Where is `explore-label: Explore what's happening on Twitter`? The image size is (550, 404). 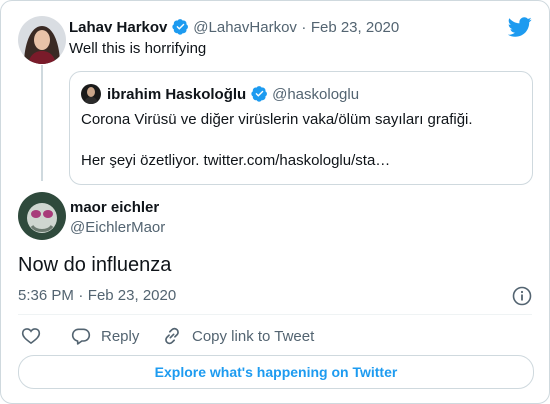
explore-label: Explore what's happening on Twitter is located at coordinates (276, 372).